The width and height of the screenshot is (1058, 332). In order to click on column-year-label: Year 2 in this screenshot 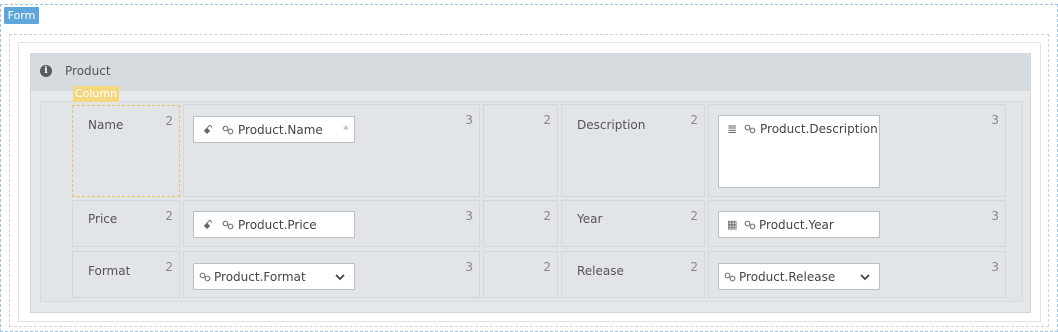, I will do `click(633, 223)`.